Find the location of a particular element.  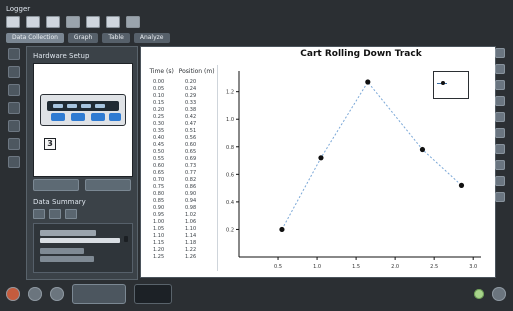

status-indicator-icon is located at coordinates (479, 294).